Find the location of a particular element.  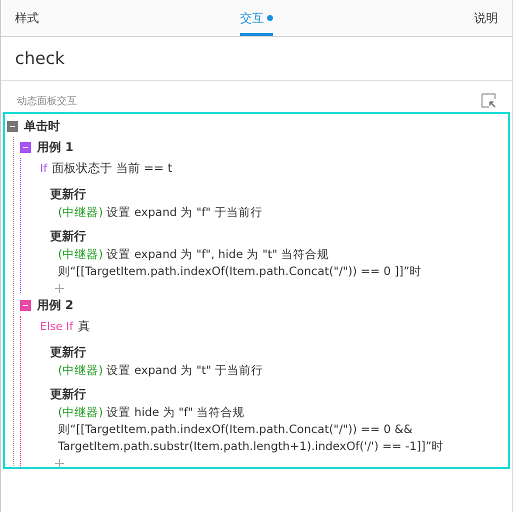

case-title: 用例 1 is located at coordinates (55, 147).